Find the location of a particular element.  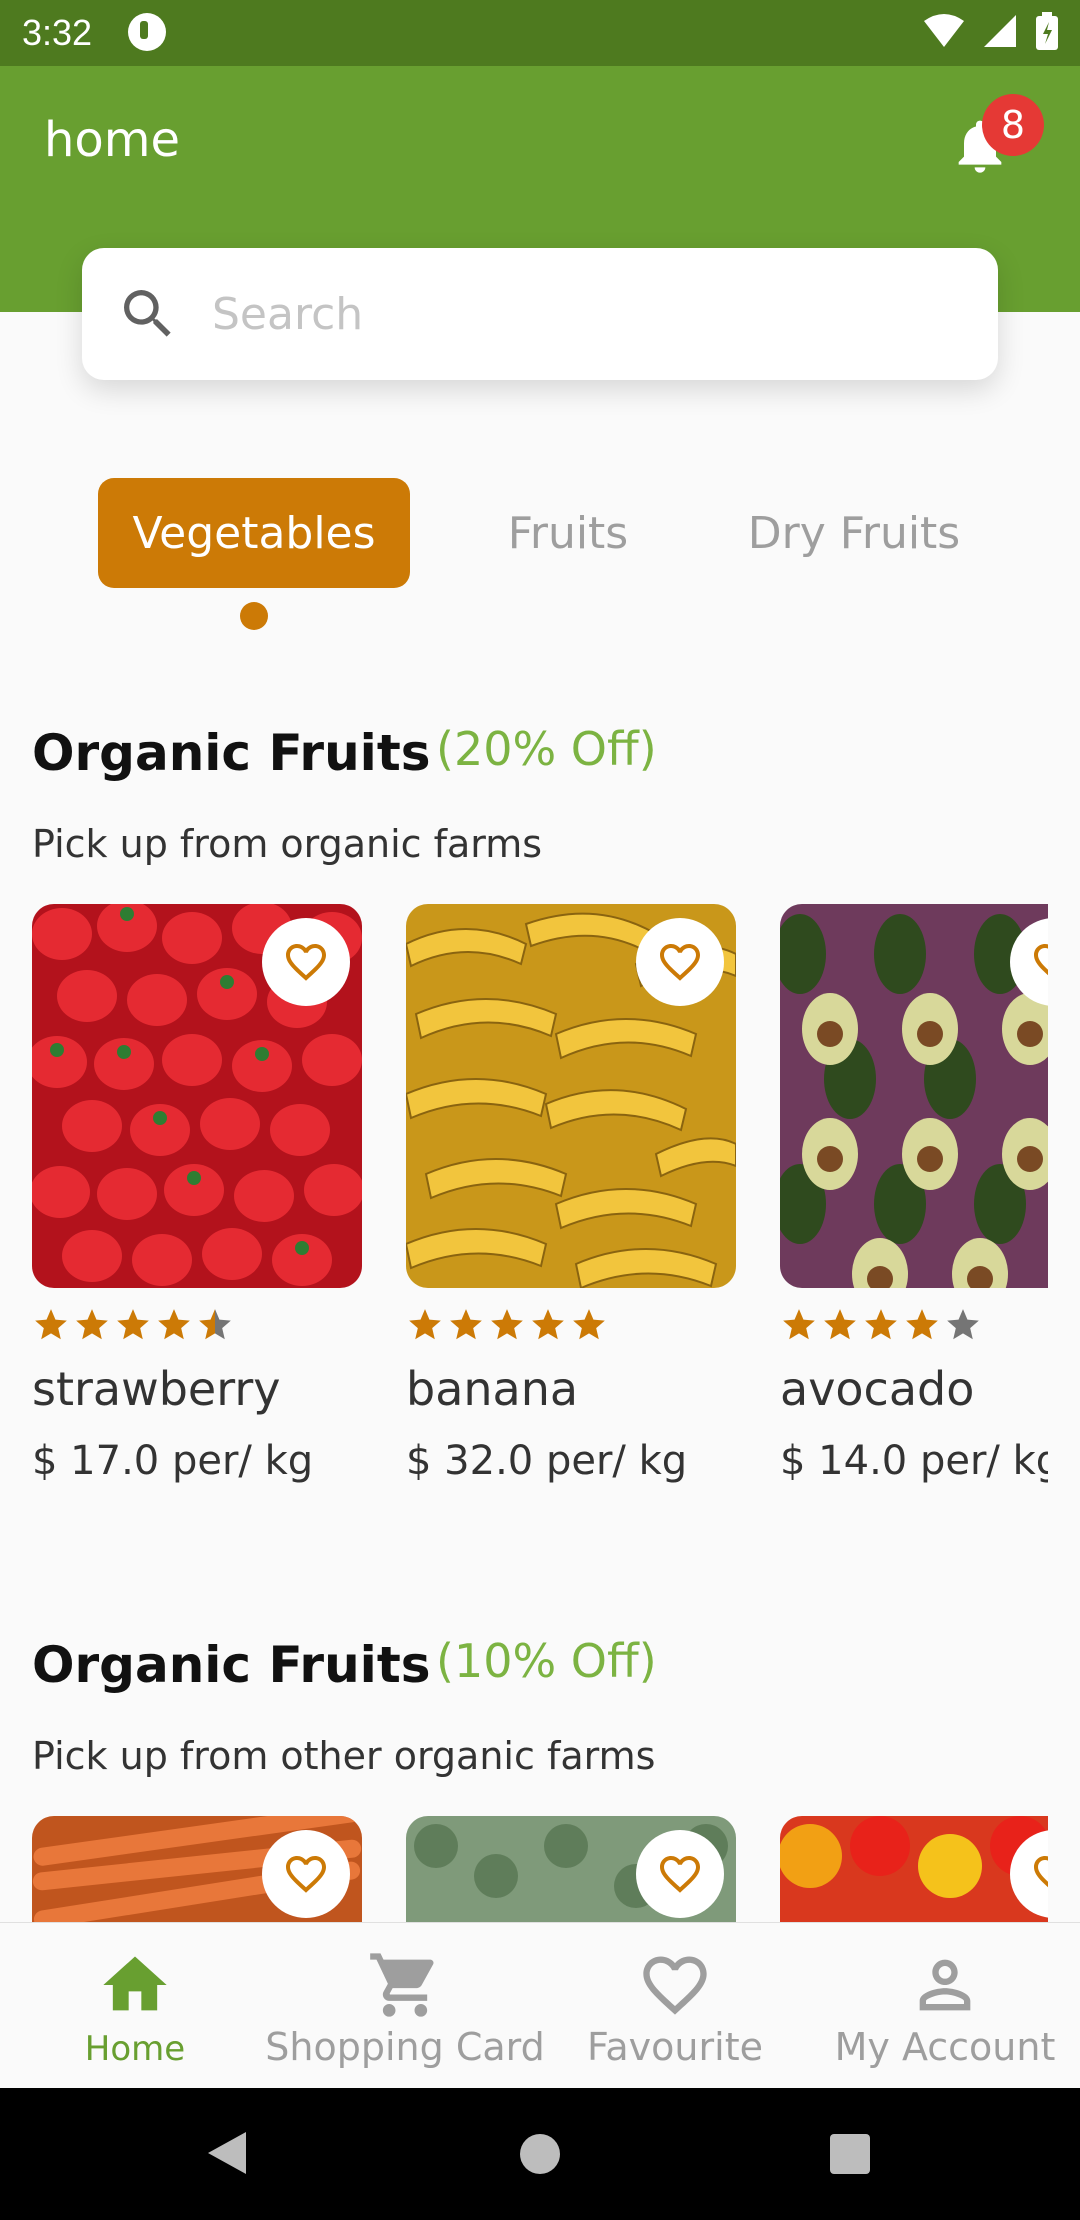

product-image-carrots is located at coordinates (197, 1869).